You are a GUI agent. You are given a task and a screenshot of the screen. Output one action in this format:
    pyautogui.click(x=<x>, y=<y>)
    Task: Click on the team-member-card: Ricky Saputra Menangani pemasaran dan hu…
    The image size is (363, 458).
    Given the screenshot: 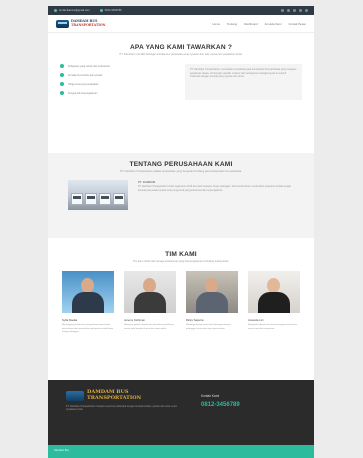 What is the action you would take?
    pyautogui.click(x=212, y=302)
    